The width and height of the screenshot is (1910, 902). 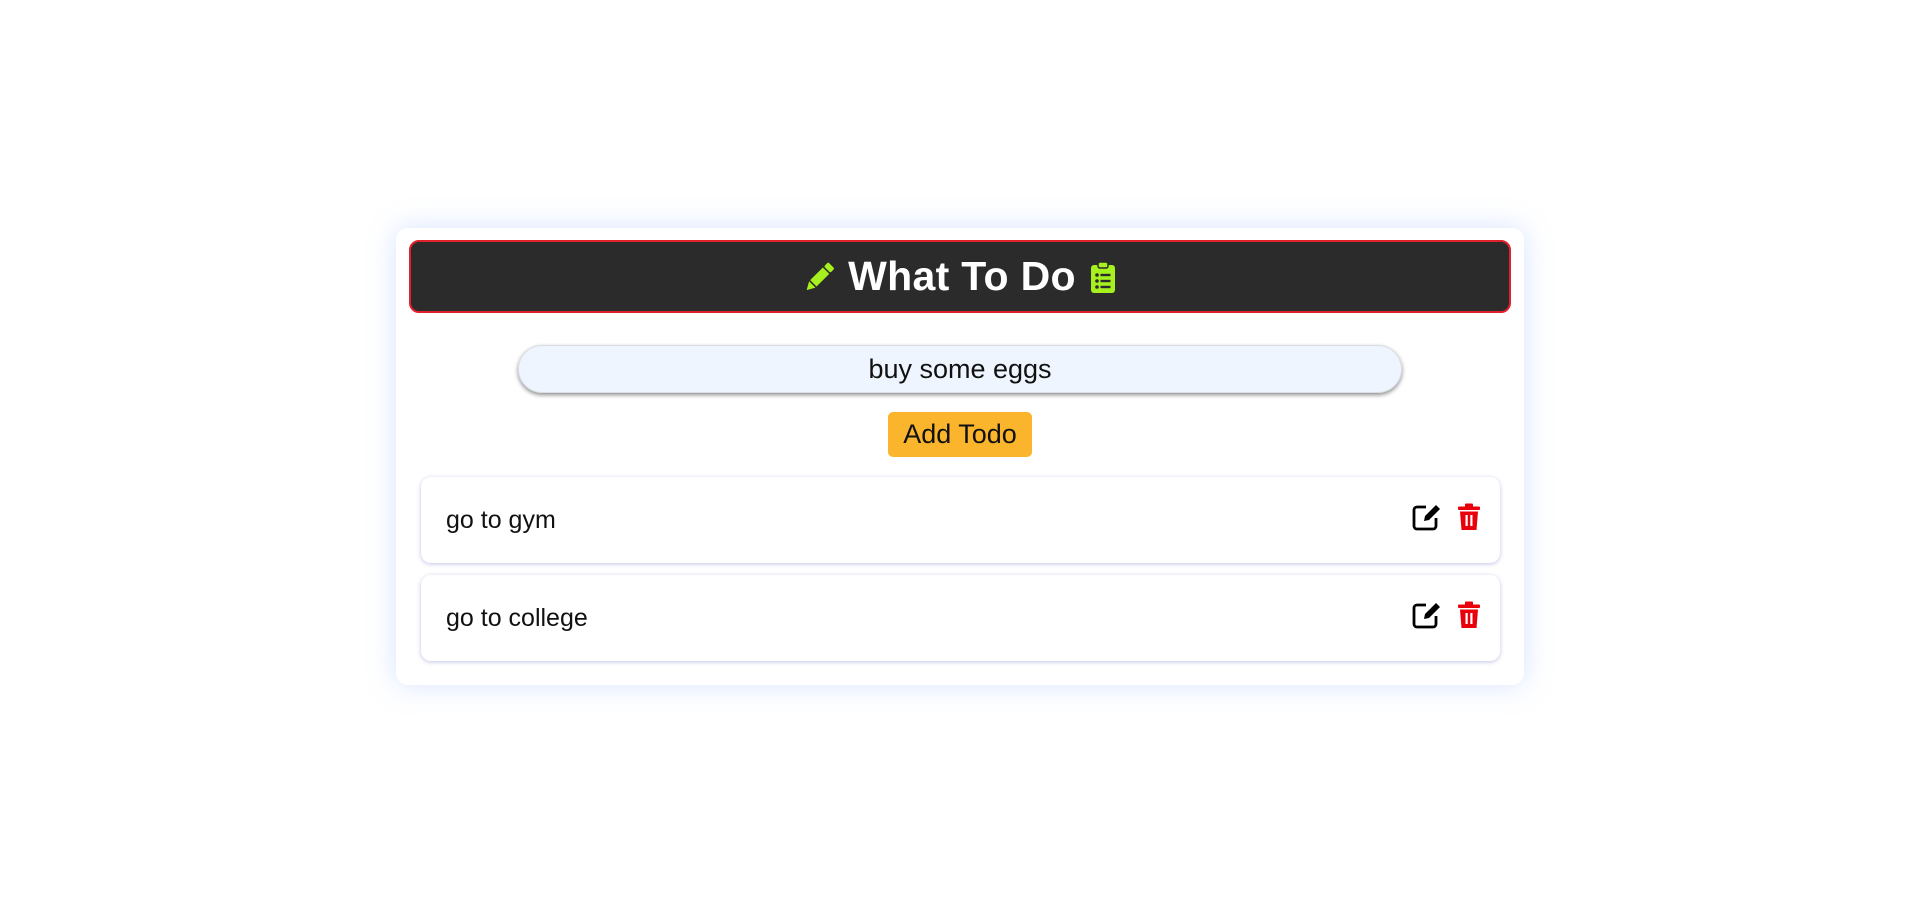 I want to click on app-header: What To Do, so click(x=960, y=276).